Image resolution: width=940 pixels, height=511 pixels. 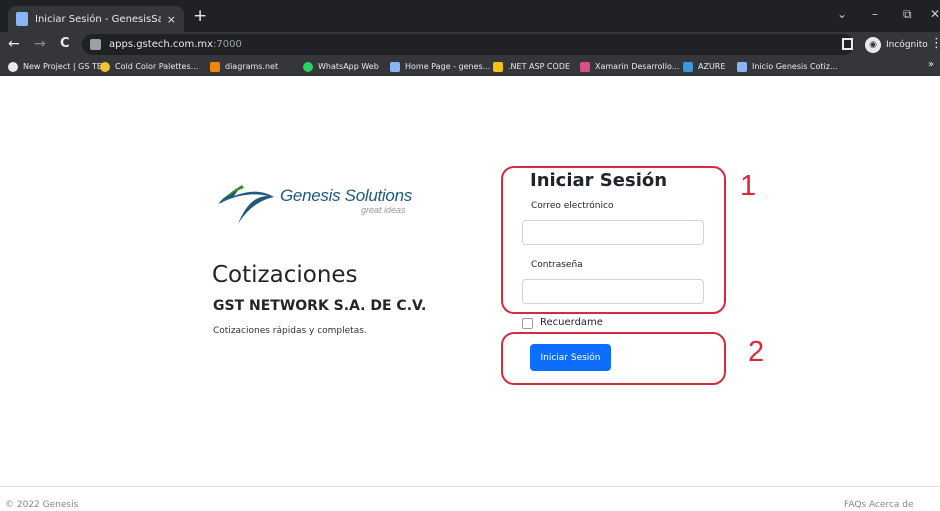 I want to click on menu-icon: ⋮, so click(x=935, y=43).